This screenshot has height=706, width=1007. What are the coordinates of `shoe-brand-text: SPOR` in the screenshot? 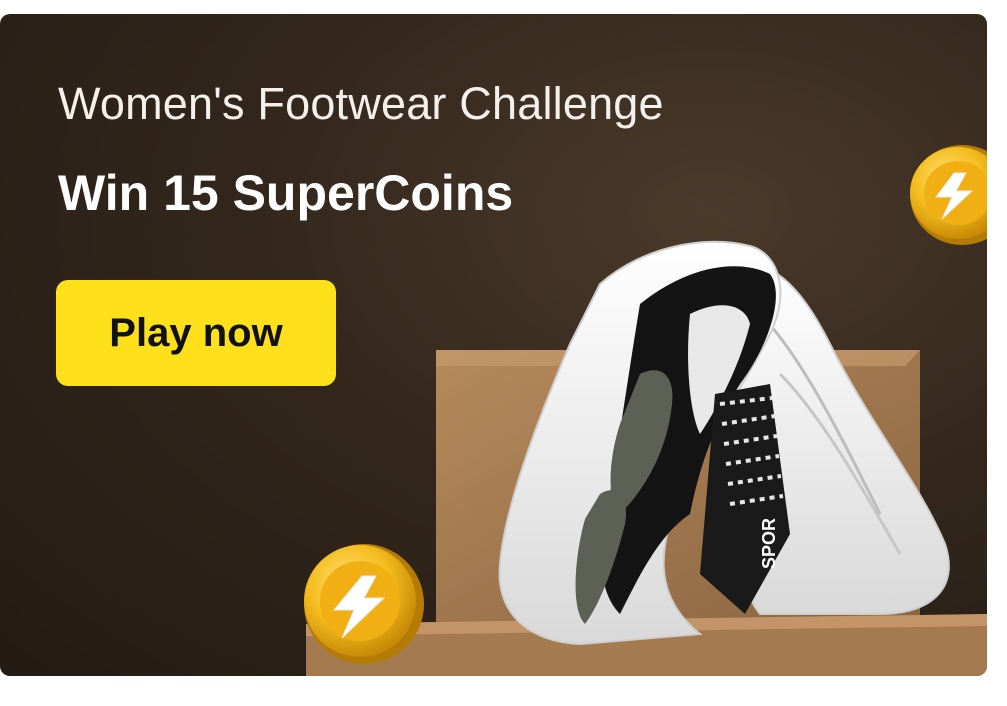 It's located at (769, 543).